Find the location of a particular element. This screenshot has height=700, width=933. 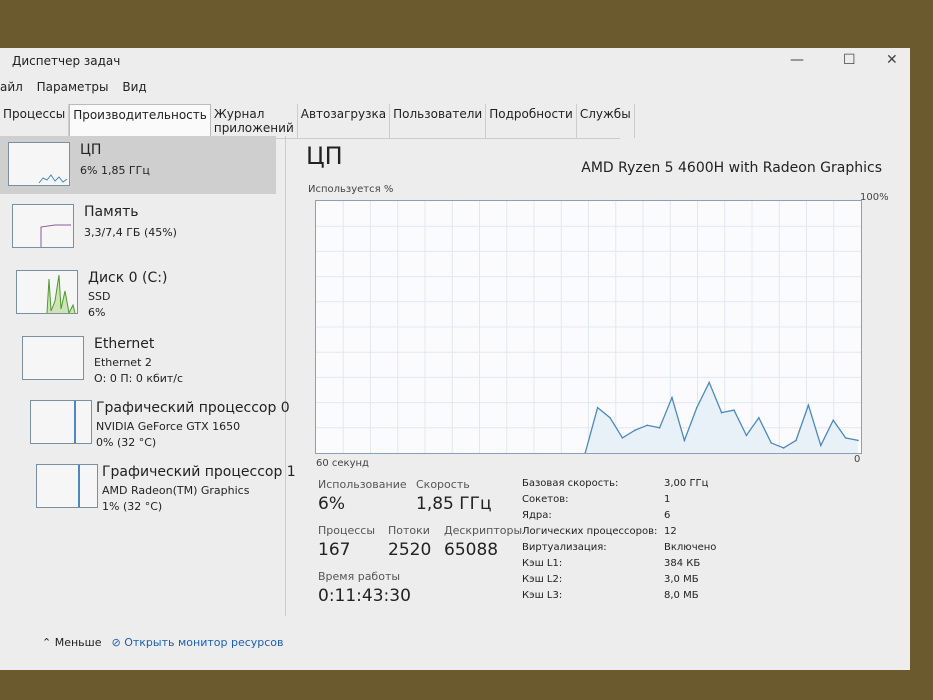

sidebar-item-memory: Память 3,3/7,4 ГБ (45%) is located at coordinates (142, 227).